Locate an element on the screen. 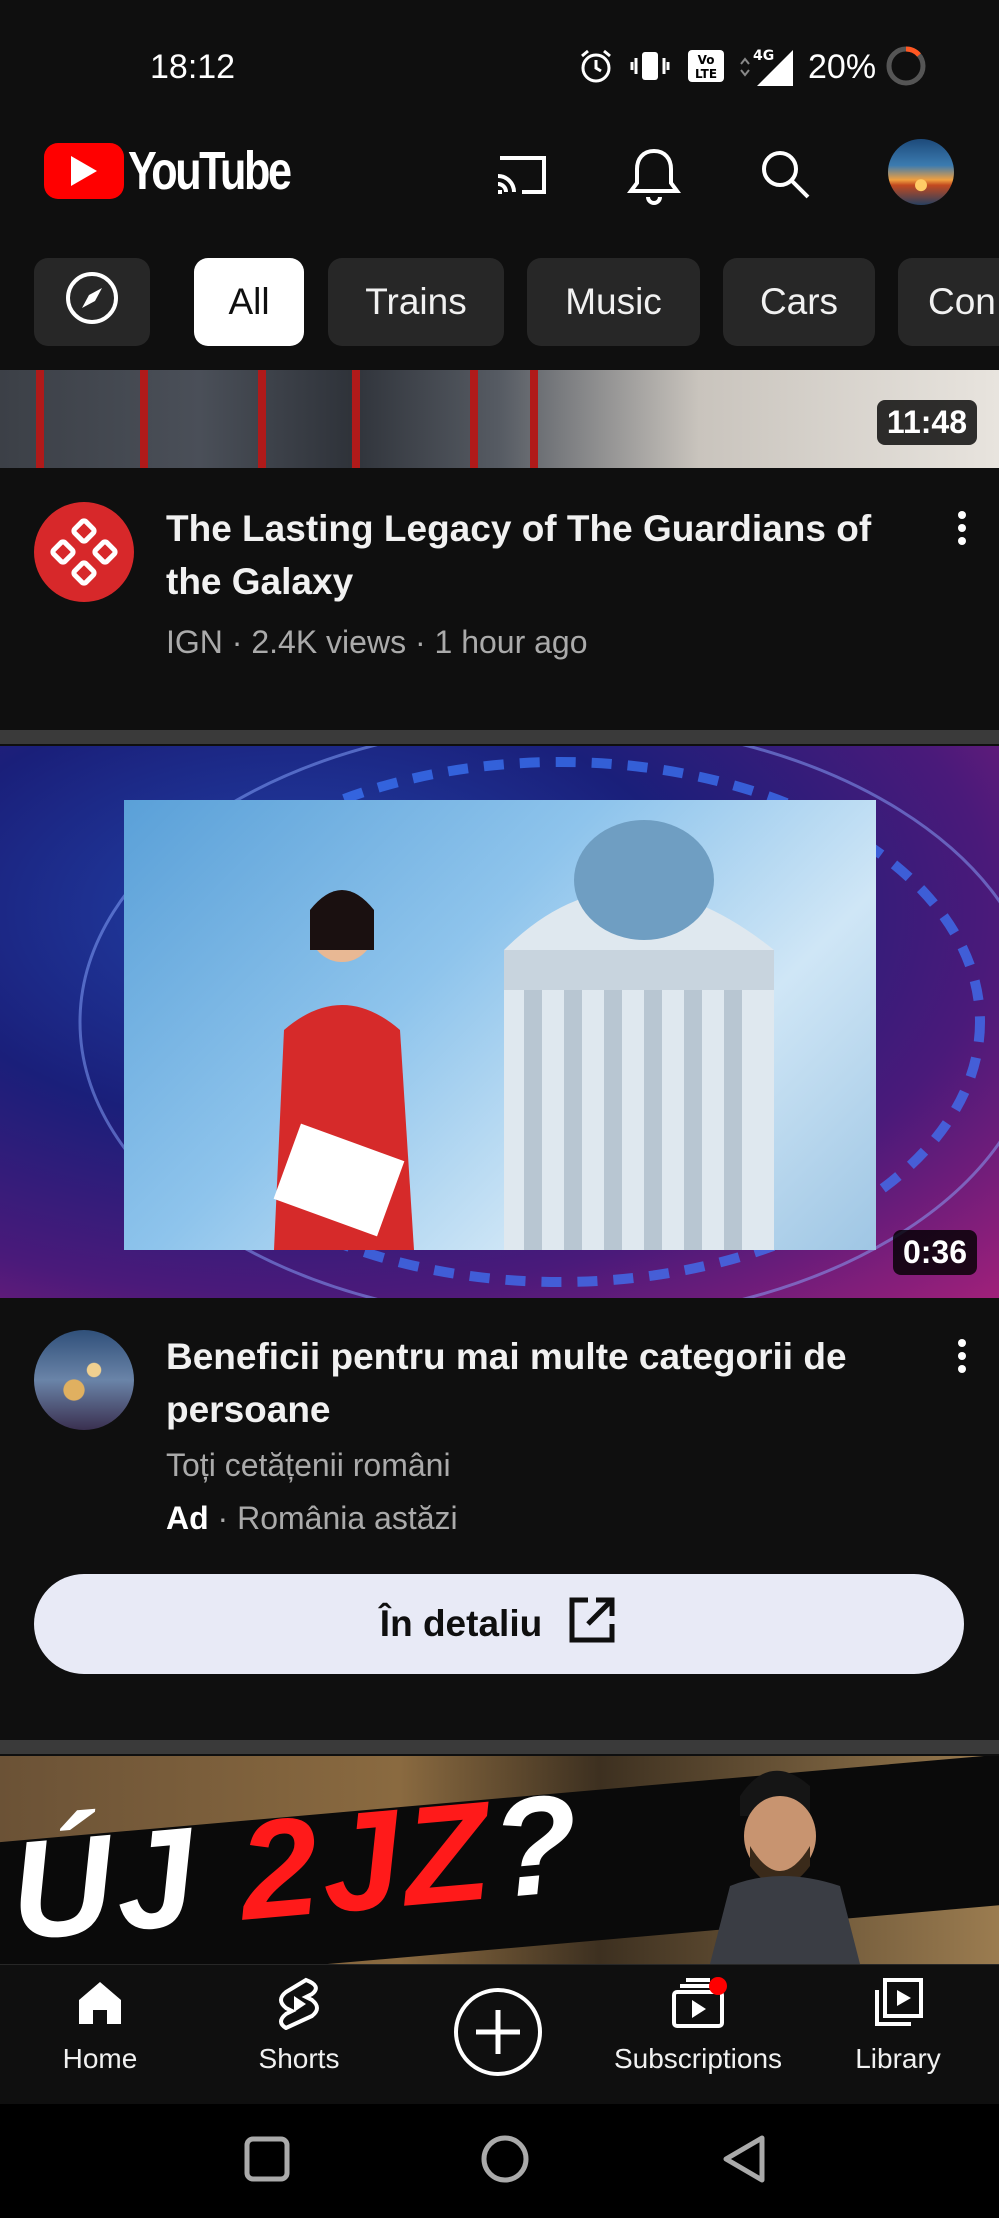  volte-icon: Vo LTE is located at coordinates (706, 66).